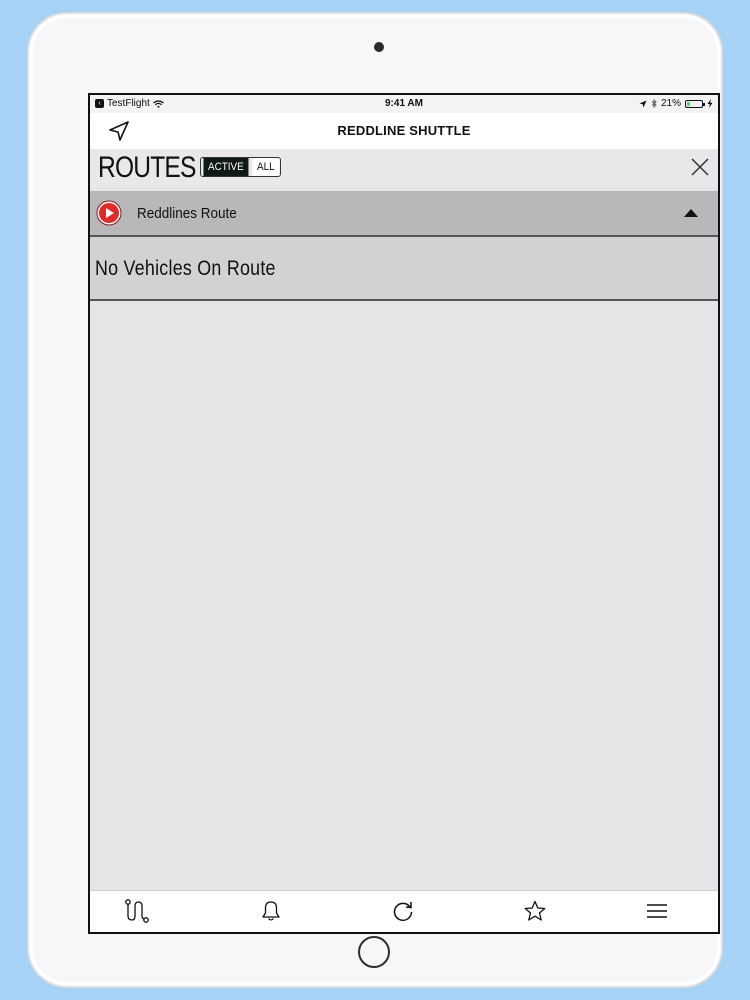 Image resolution: width=750 pixels, height=1000 pixels. I want to click on no-vehicles-message: No Vehicles On Route, so click(185, 268).